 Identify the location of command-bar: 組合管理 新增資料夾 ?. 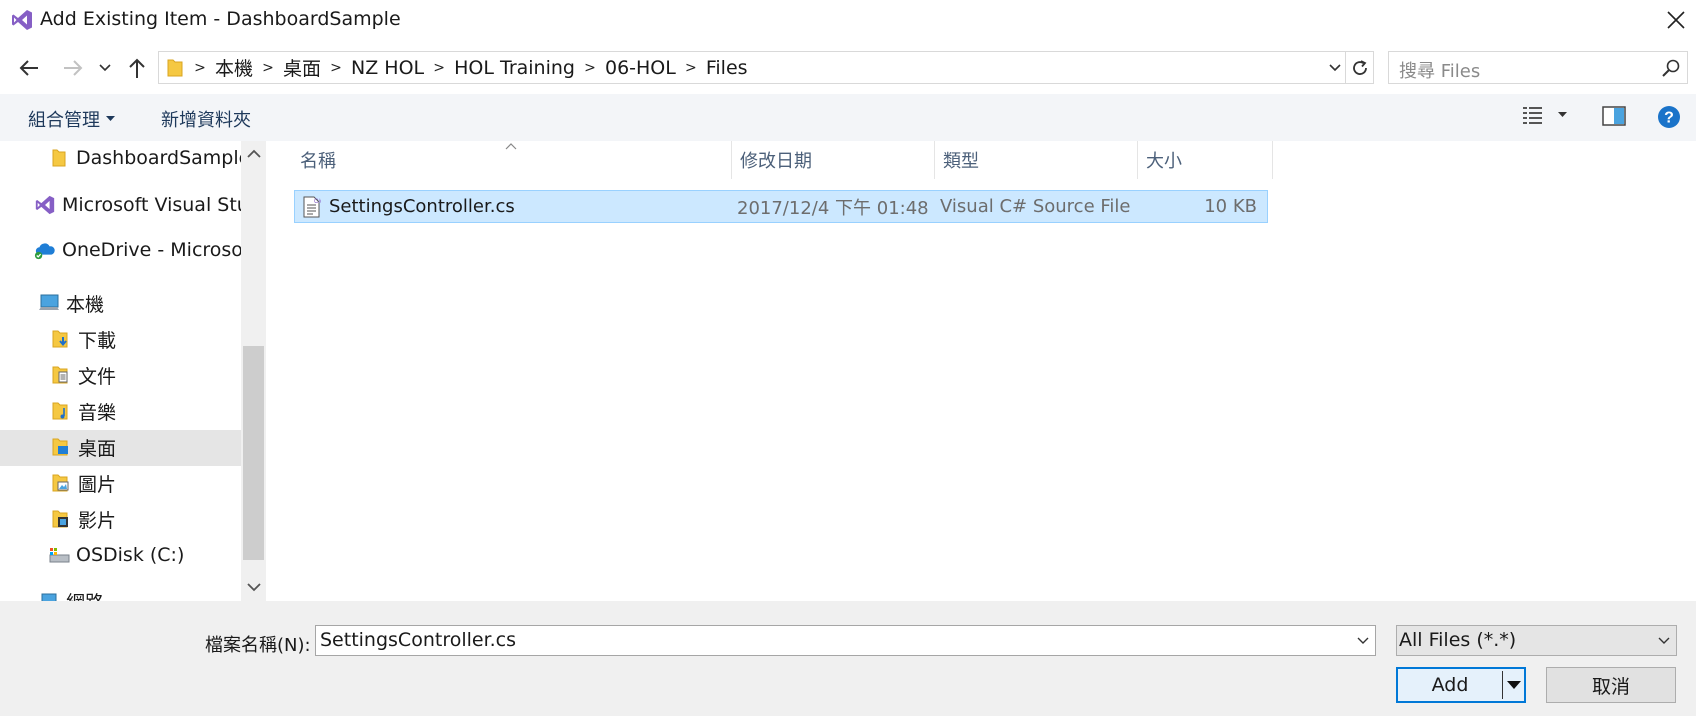
(848, 117).